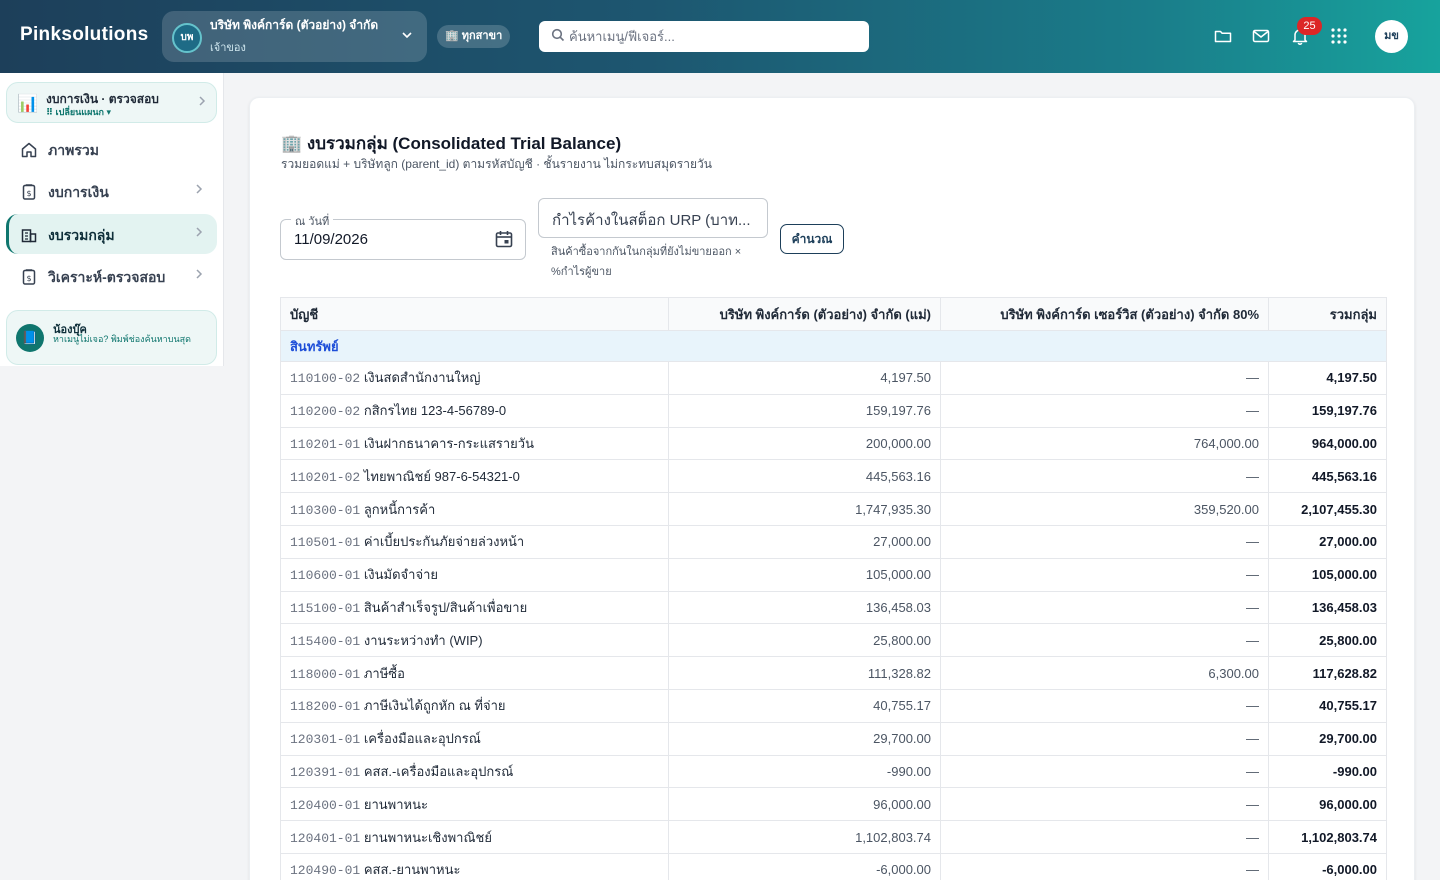 This screenshot has width=1440, height=880. What do you see at coordinates (474, 804) in the screenshot?
I see `account-cell: 120400-01 ยานพาหนะ` at bounding box center [474, 804].